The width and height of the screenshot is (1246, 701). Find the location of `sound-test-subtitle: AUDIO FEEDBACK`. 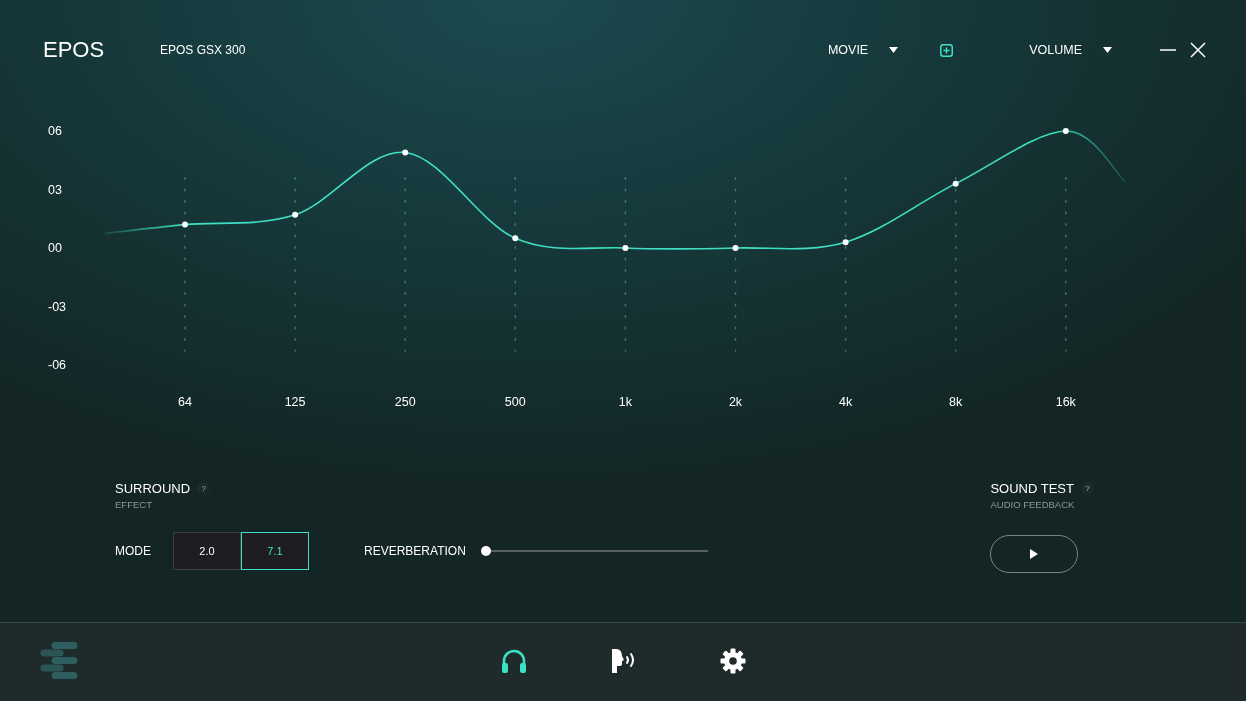

sound-test-subtitle: AUDIO FEEDBACK is located at coordinates (1033, 504).